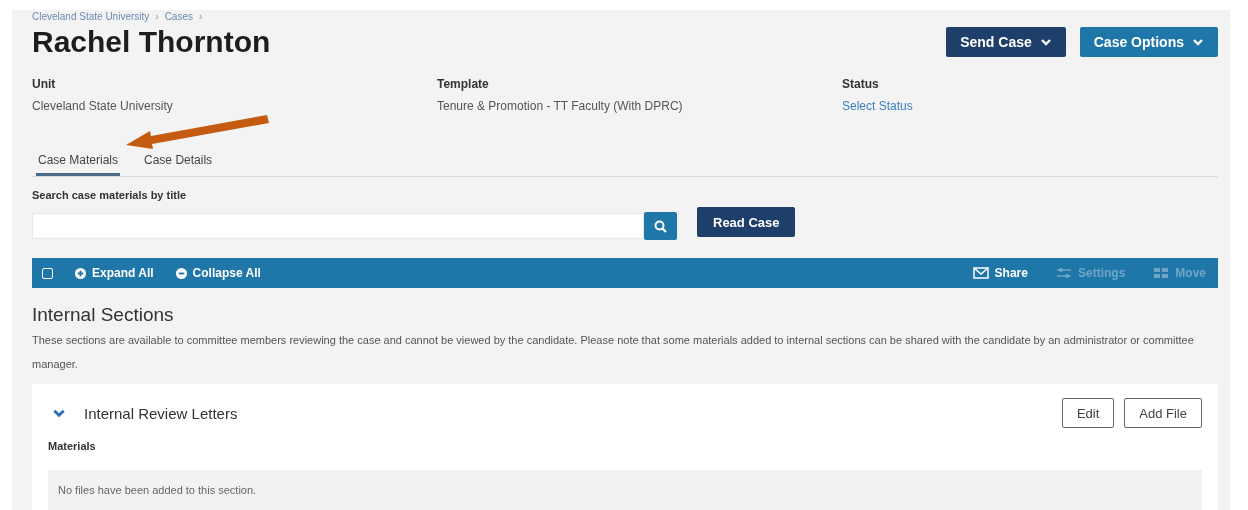  Describe the element at coordinates (338, 226) in the screenshot. I see `search-field` at that location.